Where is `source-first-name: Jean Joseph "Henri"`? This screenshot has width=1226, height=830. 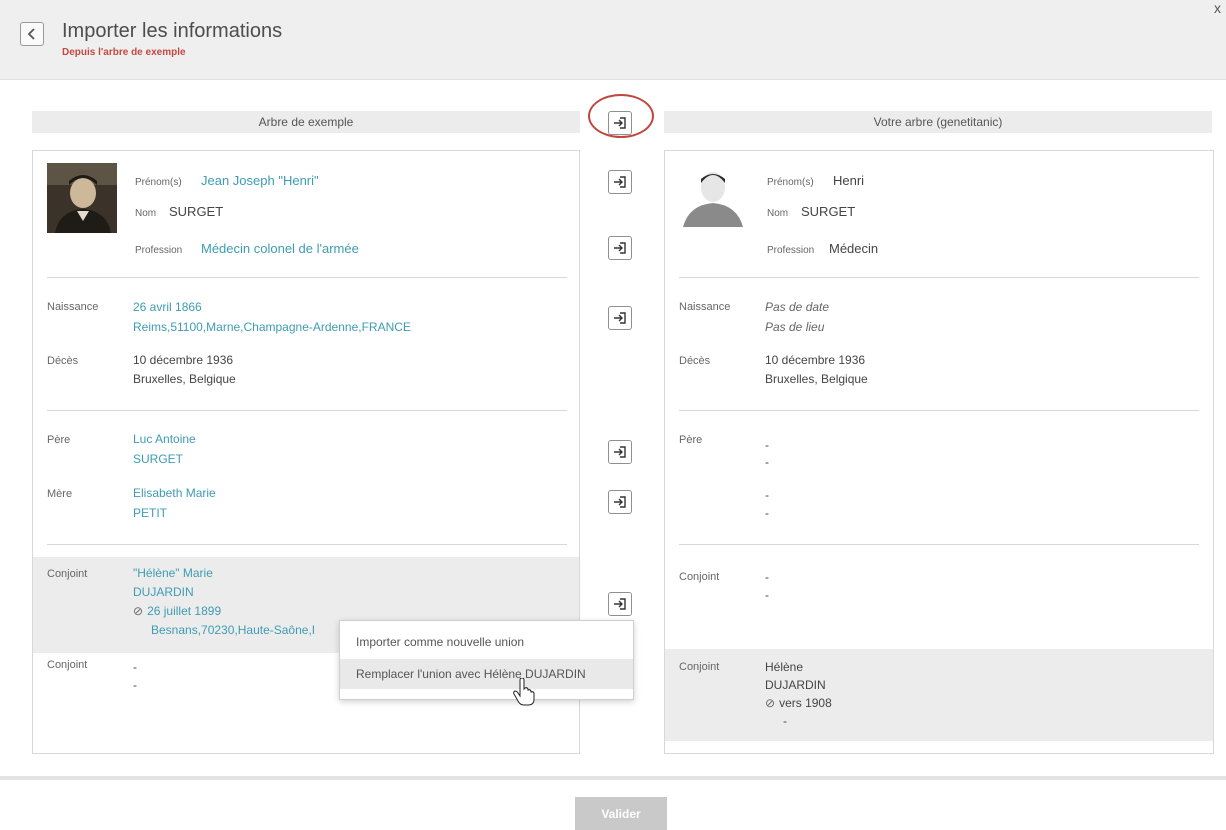
source-first-name: Jean Joseph "Henri" is located at coordinates (260, 181).